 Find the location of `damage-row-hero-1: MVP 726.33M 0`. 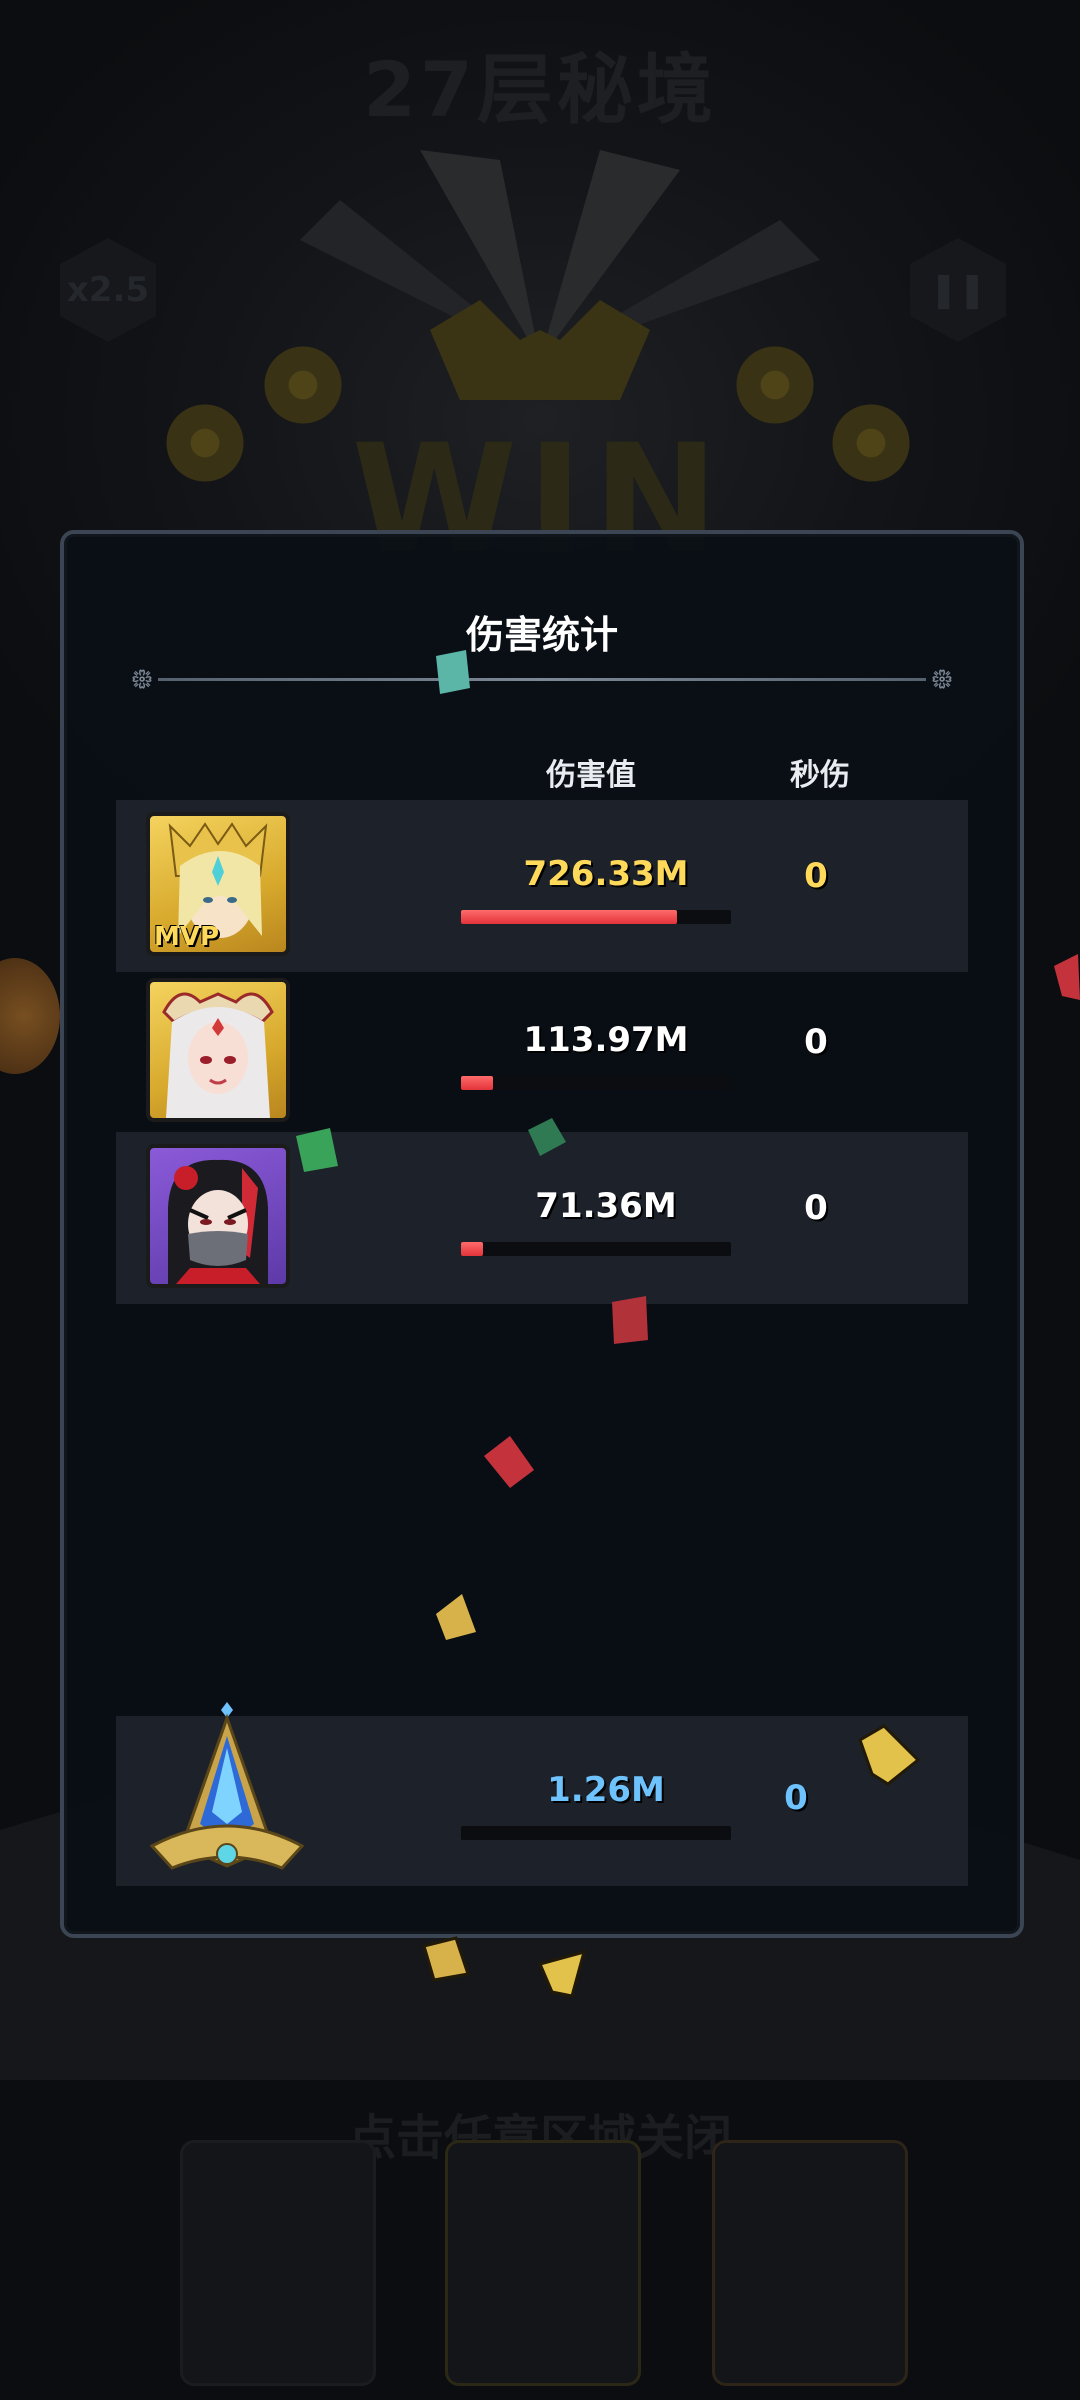

damage-row-hero-1: MVP 726.33M 0 is located at coordinates (542, 886).